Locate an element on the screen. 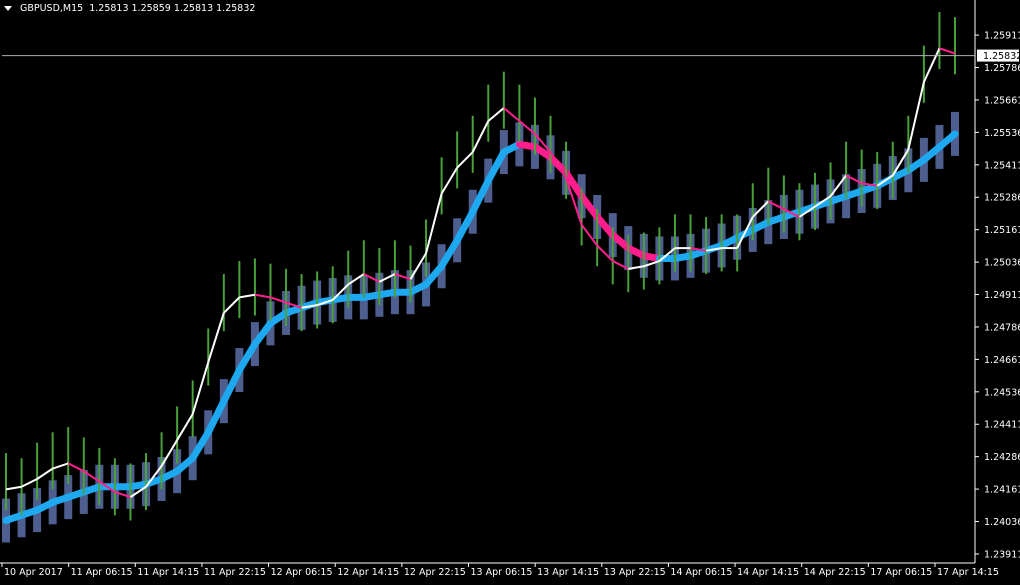  y-tick-label: 1.25911 is located at coordinates (1002, 36).